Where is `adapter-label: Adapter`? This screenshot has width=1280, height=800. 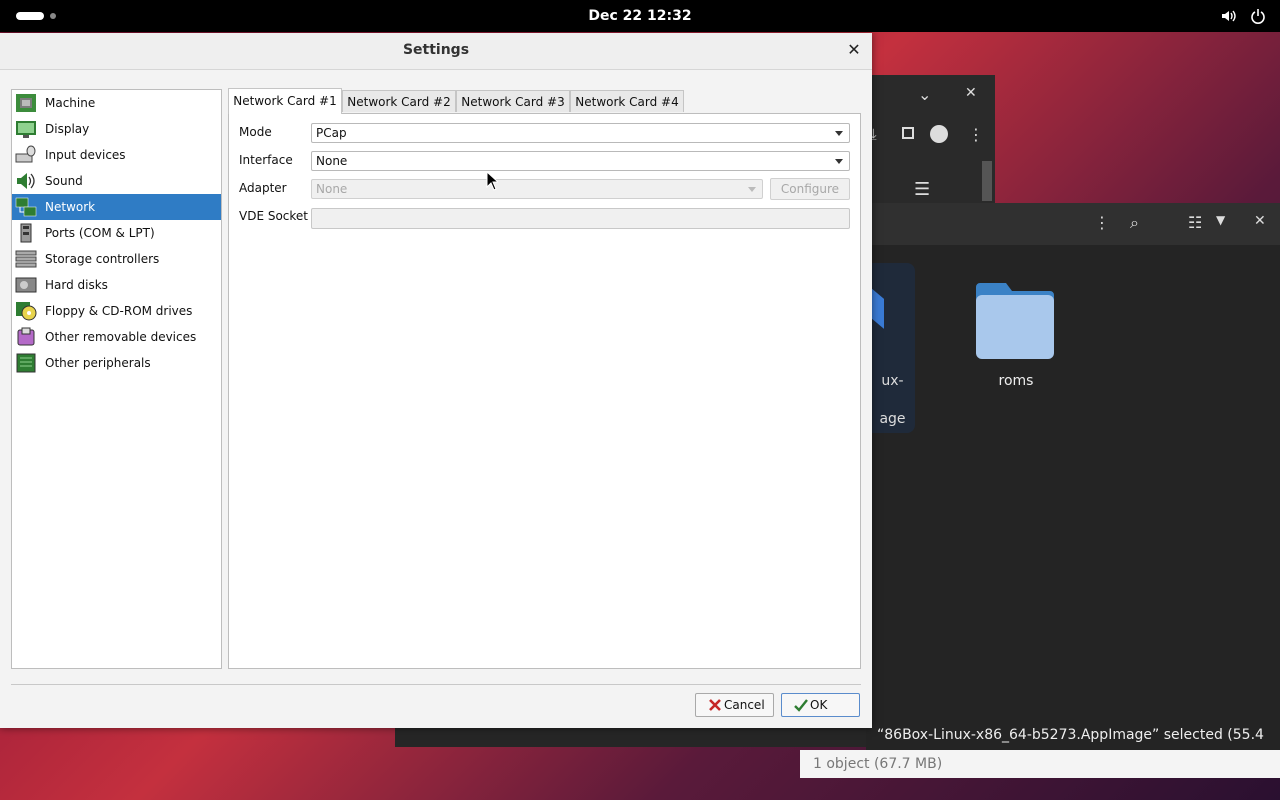
adapter-label: Adapter is located at coordinates (263, 188).